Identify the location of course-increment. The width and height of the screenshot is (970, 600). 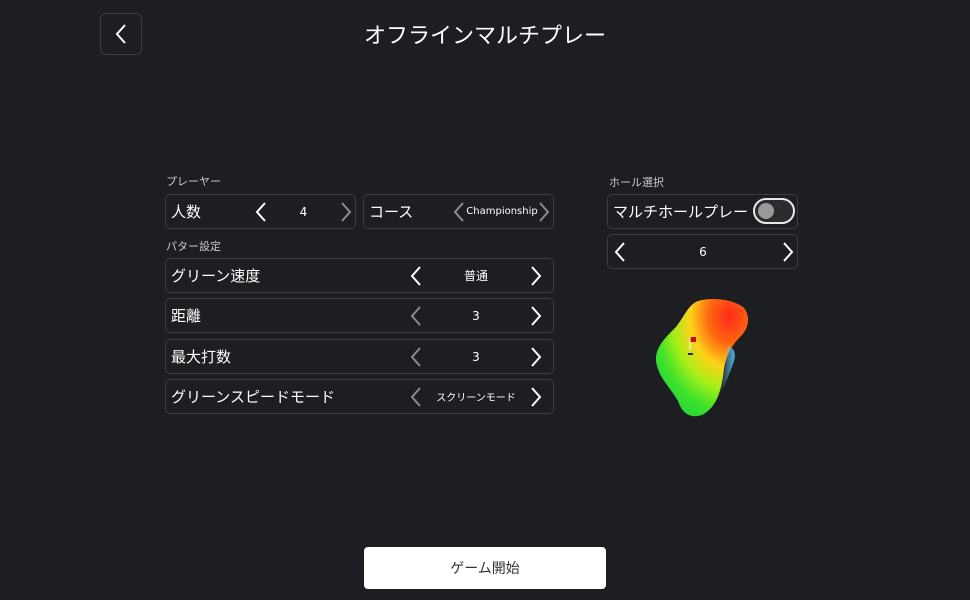
(544, 211).